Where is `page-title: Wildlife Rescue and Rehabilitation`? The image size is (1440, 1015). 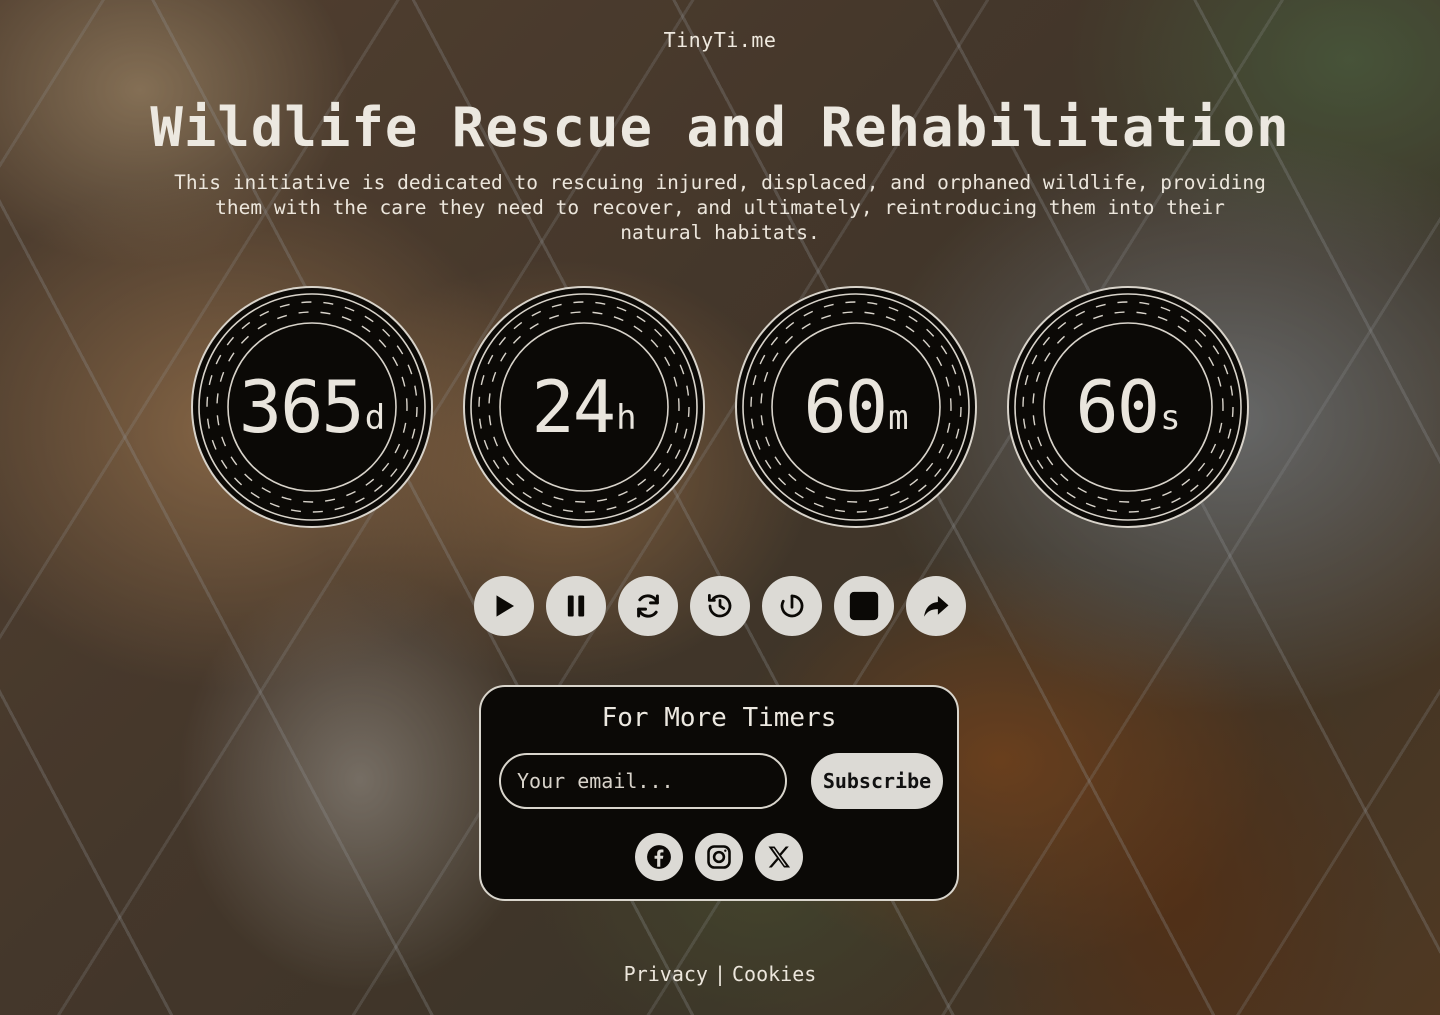
page-title: Wildlife Rescue and Rehabilitation is located at coordinates (720, 127).